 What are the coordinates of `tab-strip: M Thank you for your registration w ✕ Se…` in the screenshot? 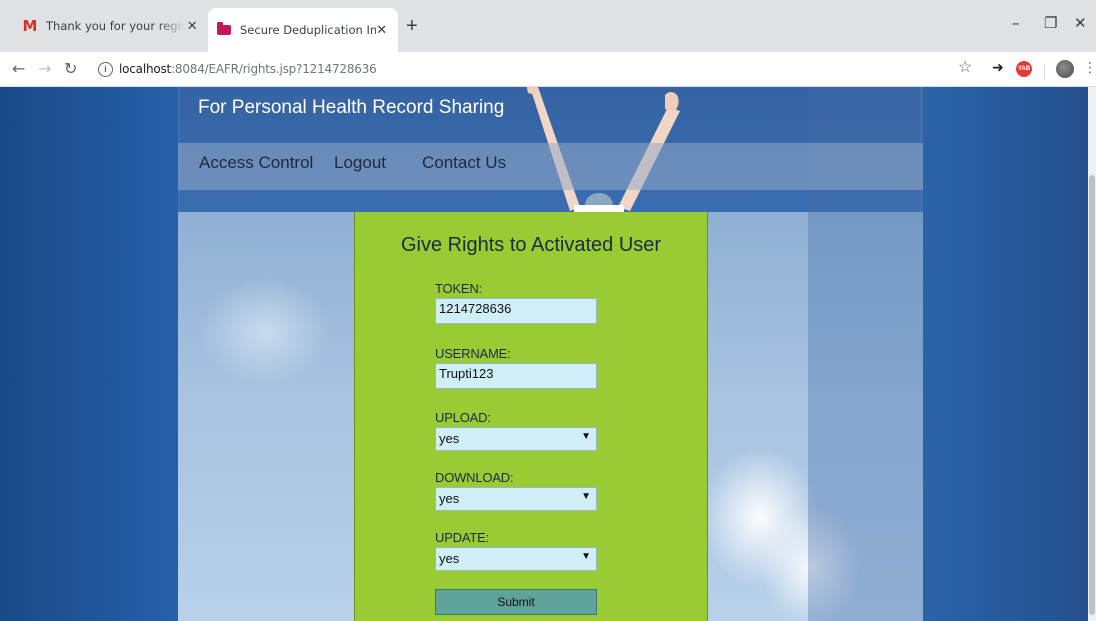 It's located at (548, 26).